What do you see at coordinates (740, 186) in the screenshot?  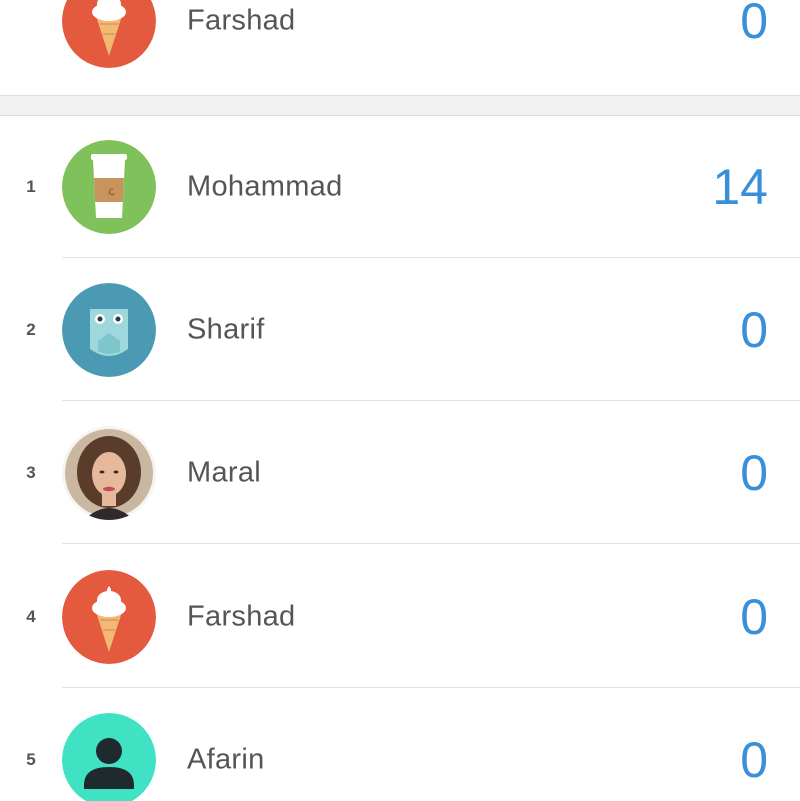 I see `user-score: 14` at bounding box center [740, 186].